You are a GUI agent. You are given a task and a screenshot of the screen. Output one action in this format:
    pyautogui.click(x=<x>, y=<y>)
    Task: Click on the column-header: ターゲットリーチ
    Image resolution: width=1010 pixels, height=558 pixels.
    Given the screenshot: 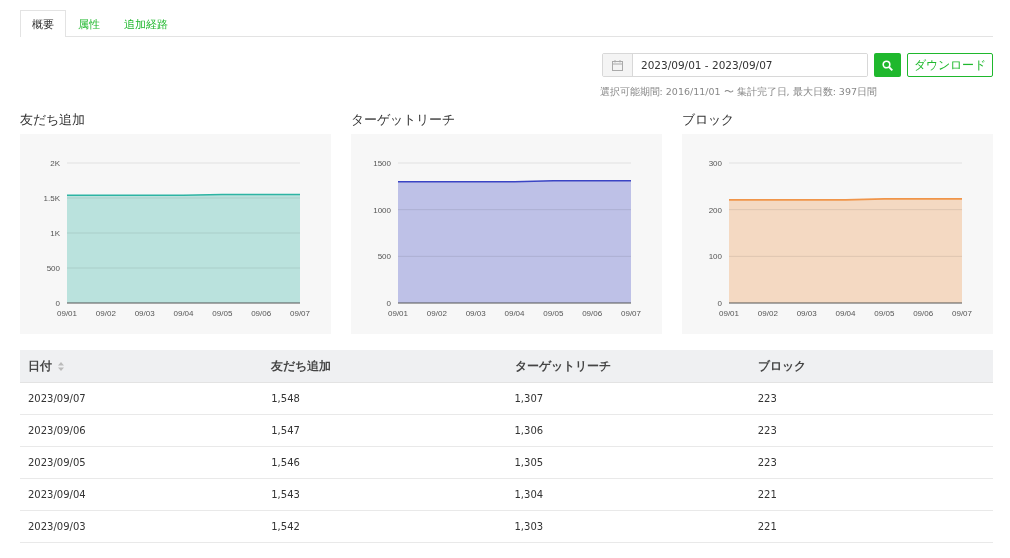 What is the action you would take?
    pyautogui.click(x=562, y=366)
    